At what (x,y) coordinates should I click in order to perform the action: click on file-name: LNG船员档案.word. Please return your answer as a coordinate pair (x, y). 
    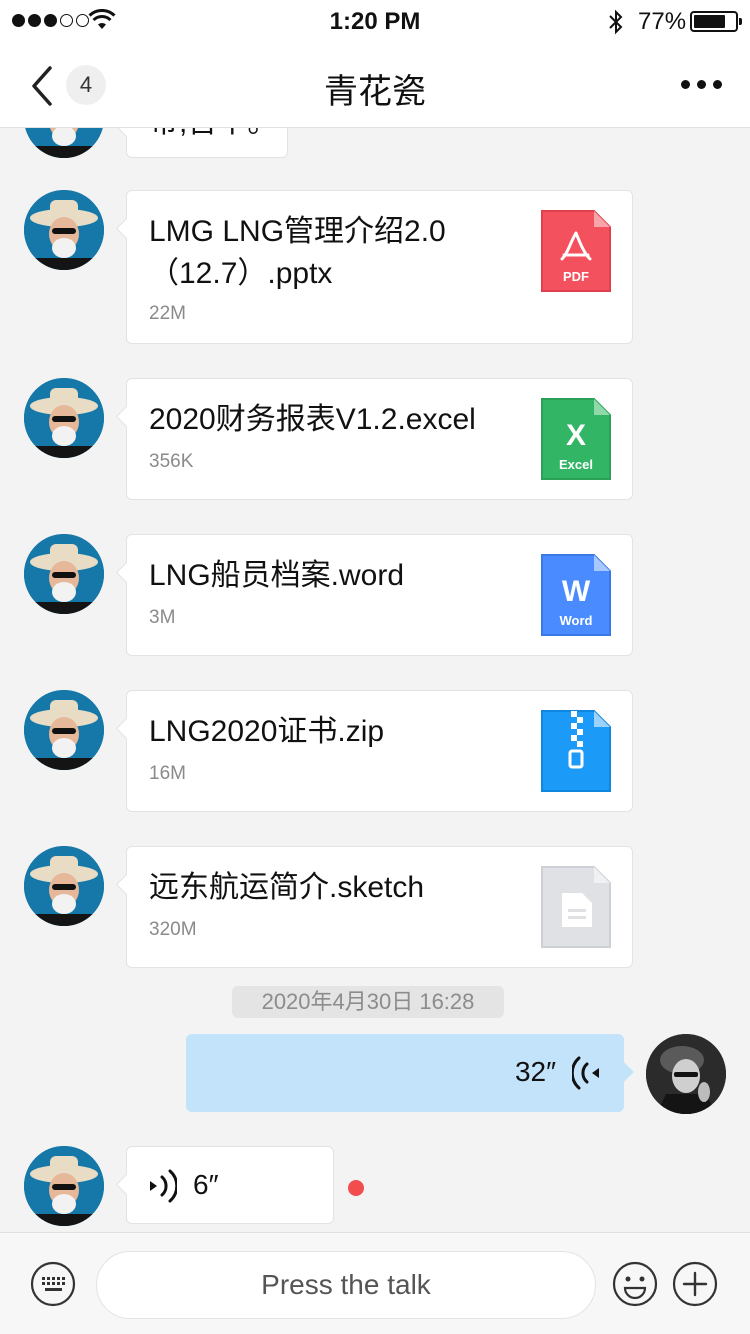
    Looking at the image, I should click on (277, 575).